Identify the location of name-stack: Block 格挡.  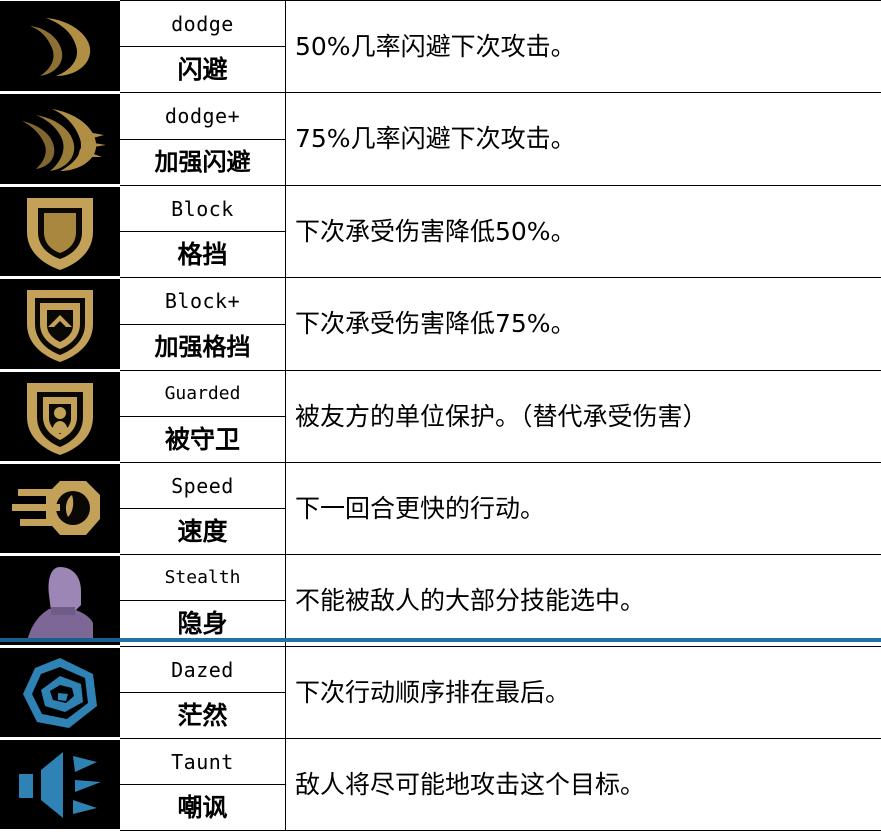
(202, 231).